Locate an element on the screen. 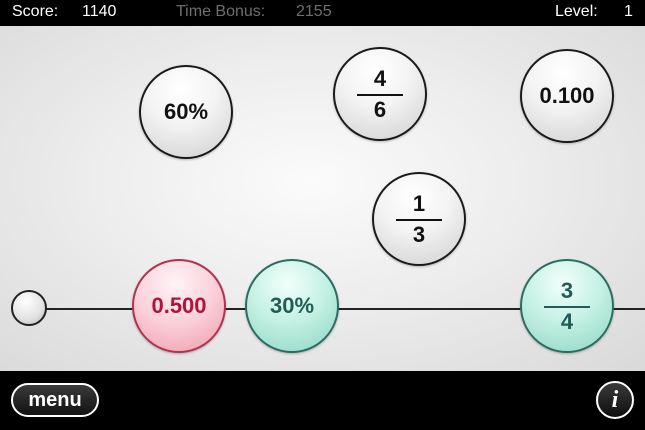  bottom-toolbar: menu i is located at coordinates (322, 400).